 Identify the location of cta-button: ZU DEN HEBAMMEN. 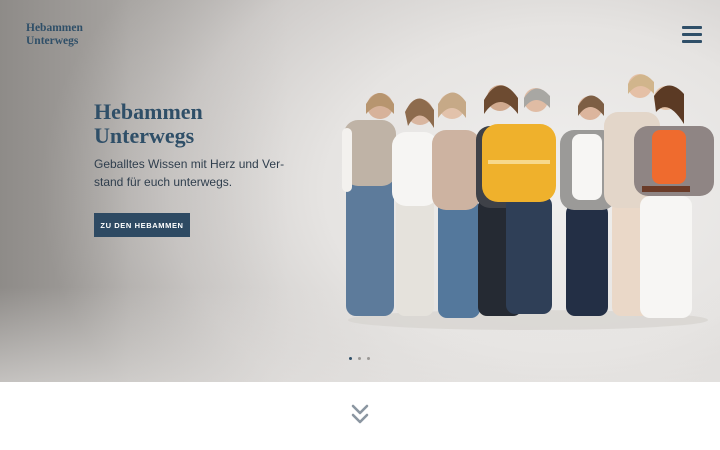
(142, 225).